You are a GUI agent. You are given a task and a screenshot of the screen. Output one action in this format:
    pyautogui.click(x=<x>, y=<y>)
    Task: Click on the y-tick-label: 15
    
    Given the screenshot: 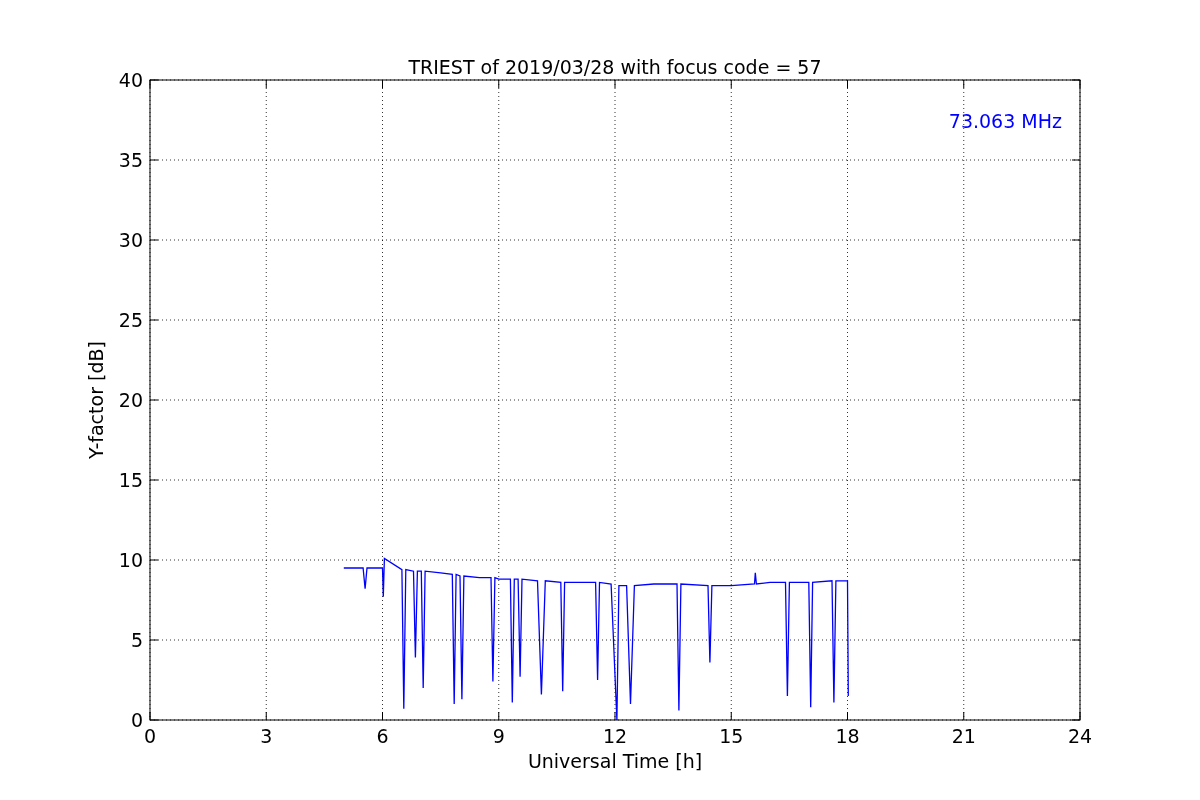 What is the action you would take?
    pyautogui.click(x=130, y=480)
    